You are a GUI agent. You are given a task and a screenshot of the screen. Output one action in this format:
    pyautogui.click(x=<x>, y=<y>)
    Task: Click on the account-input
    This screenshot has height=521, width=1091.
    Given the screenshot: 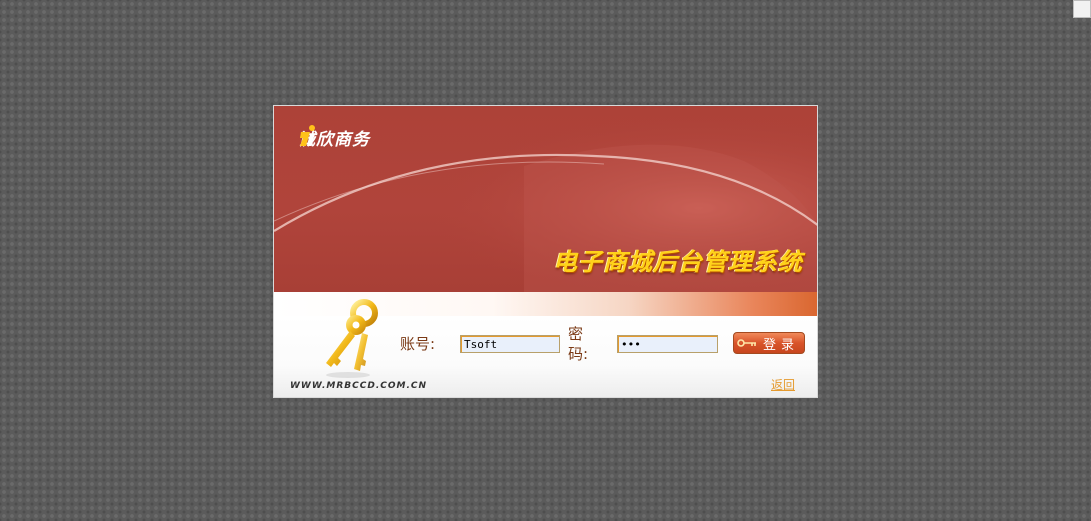 What is the action you would take?
    pyautogui.click(x=510, y=344)
    